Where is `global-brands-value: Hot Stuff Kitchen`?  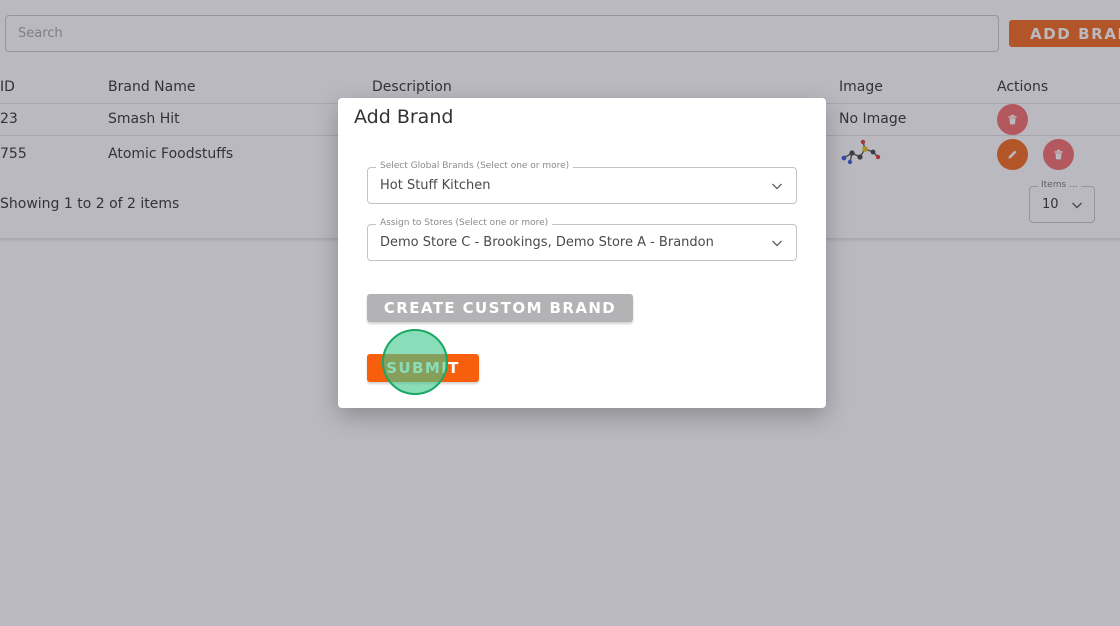
global-brands-value: Hot Stuff Kitchen is located at coordinates (435, 185).